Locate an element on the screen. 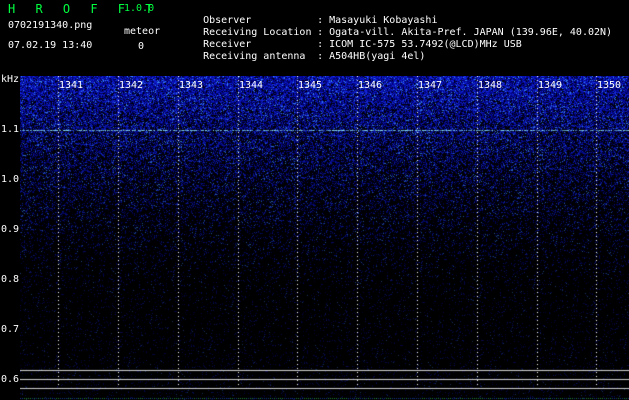 The width and height of the screenshot is (629, 400). time-label-1350: 1350 is located at coordinates (609, 85).